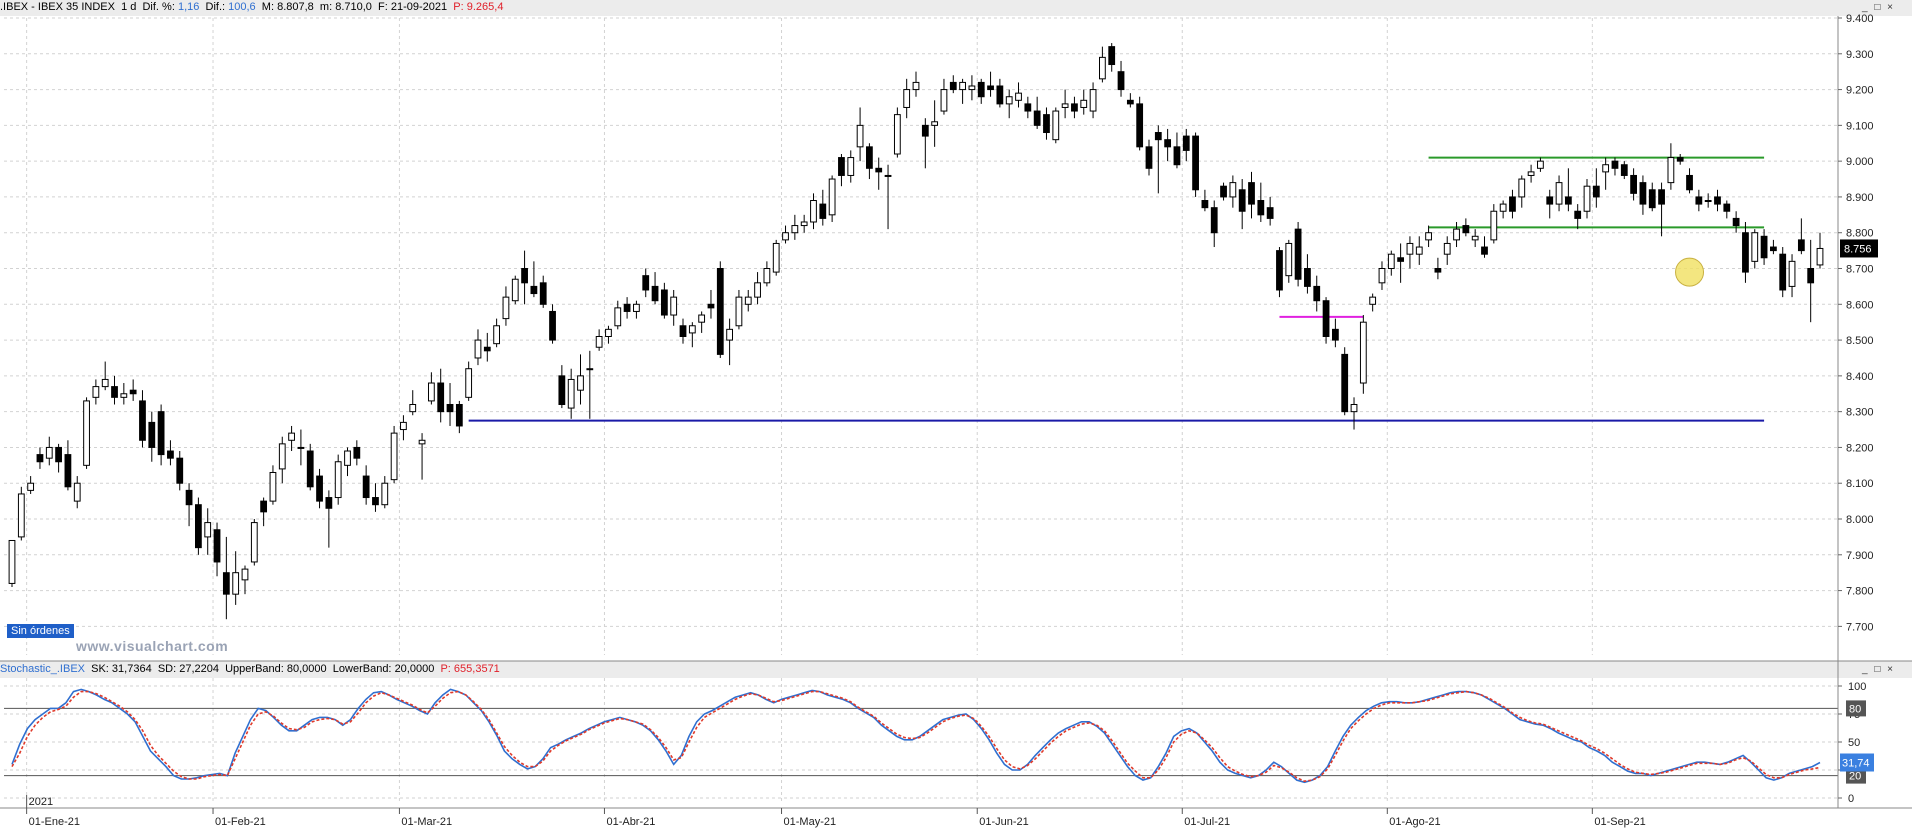 This screenshot has width=1912, height=829. Describe the element at coordinates (215, 7) in the screenshot. I see `dif-label: Dif.:` at that location.